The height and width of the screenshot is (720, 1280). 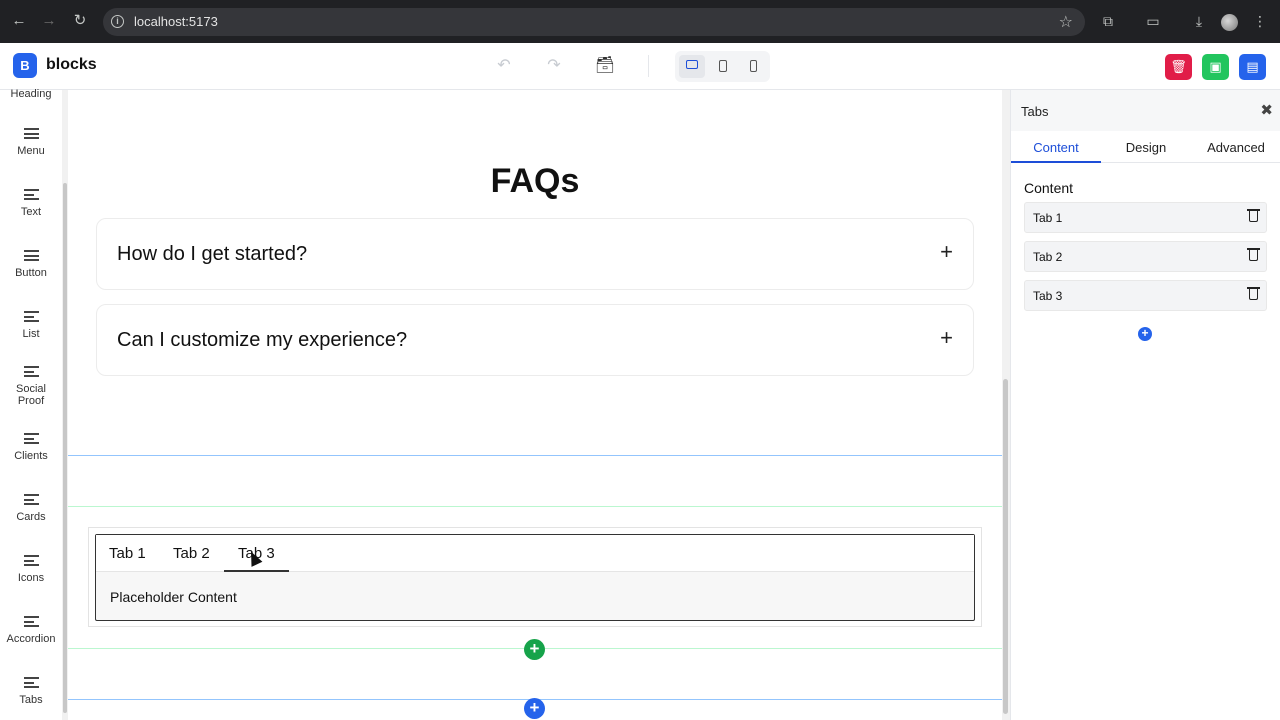 I want to click on faq-question: Can I customize my experience?, so click(x=262, y=340).